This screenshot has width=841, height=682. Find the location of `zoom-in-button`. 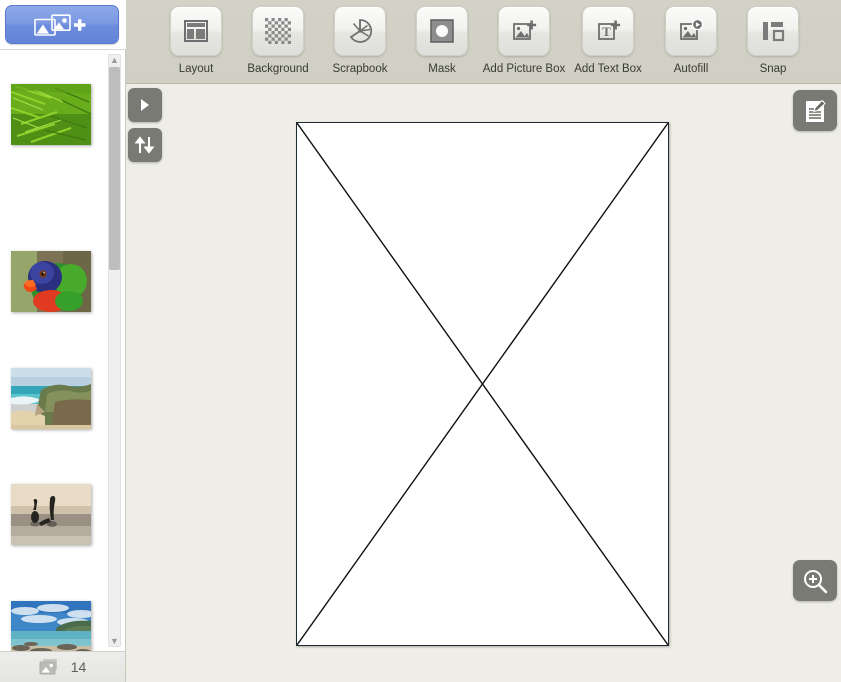

zoom-in-button is located at coordinates (815, 580).